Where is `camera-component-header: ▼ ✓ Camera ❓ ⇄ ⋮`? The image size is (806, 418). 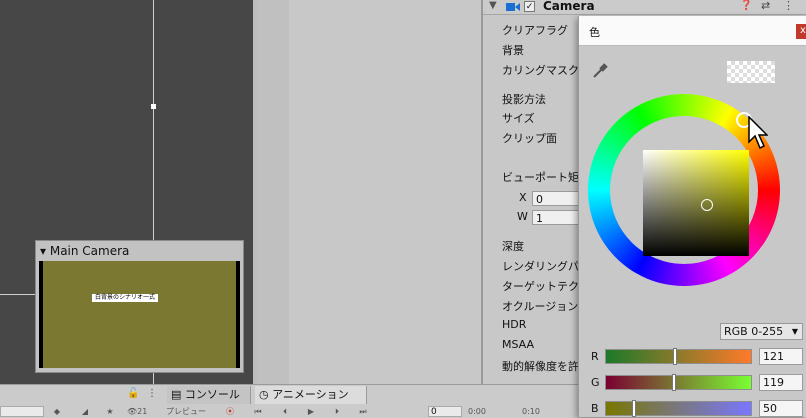
camera-component-header: ▼ ✓ Camera ❓ ⇄ ⋮ is located at coordinates (644, 7).